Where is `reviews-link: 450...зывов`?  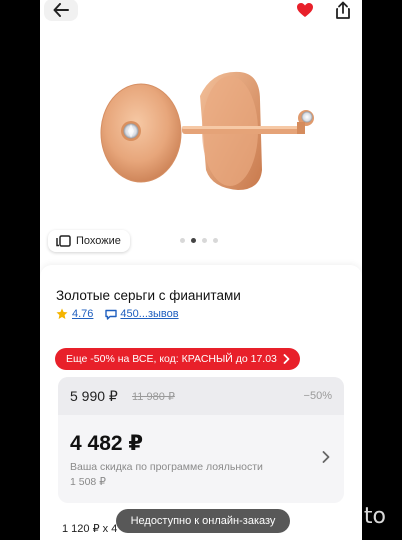 reviews-link: 450...зывов is located at coordinates (142, 314).